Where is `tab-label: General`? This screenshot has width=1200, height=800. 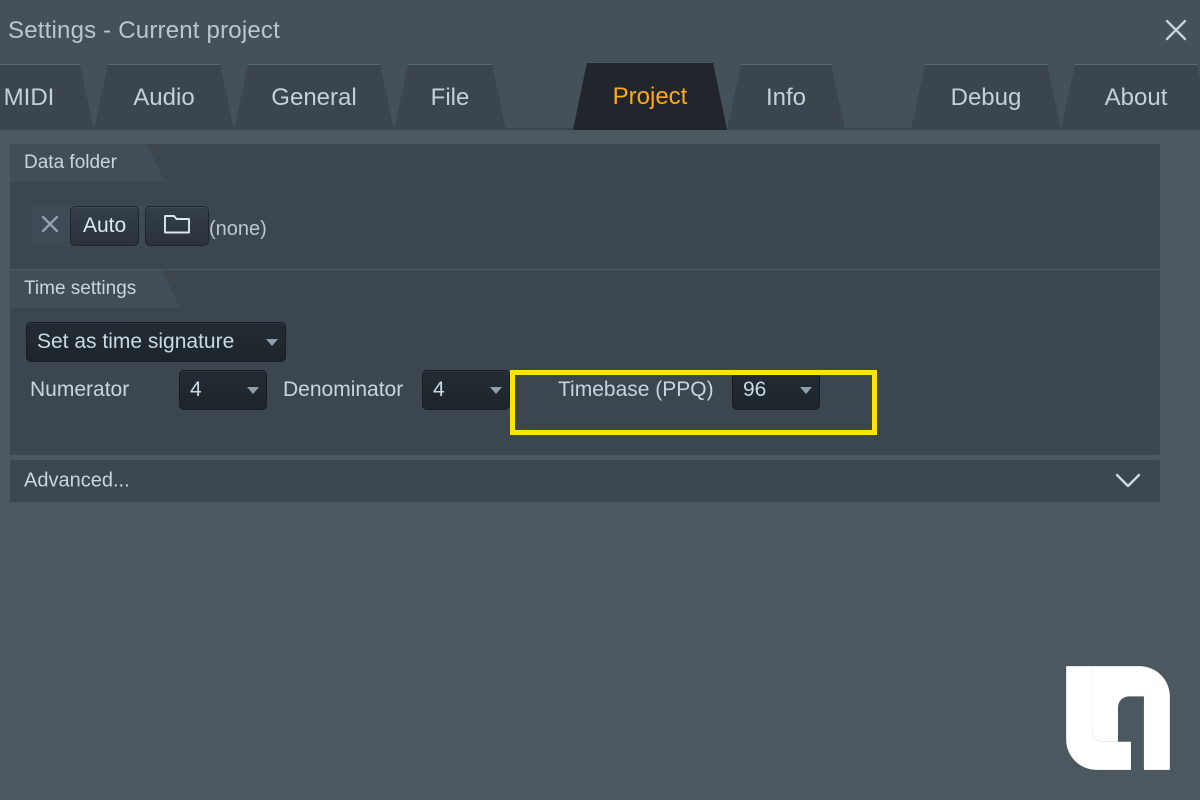
tab-label: General is located at coordinates (314, 97).